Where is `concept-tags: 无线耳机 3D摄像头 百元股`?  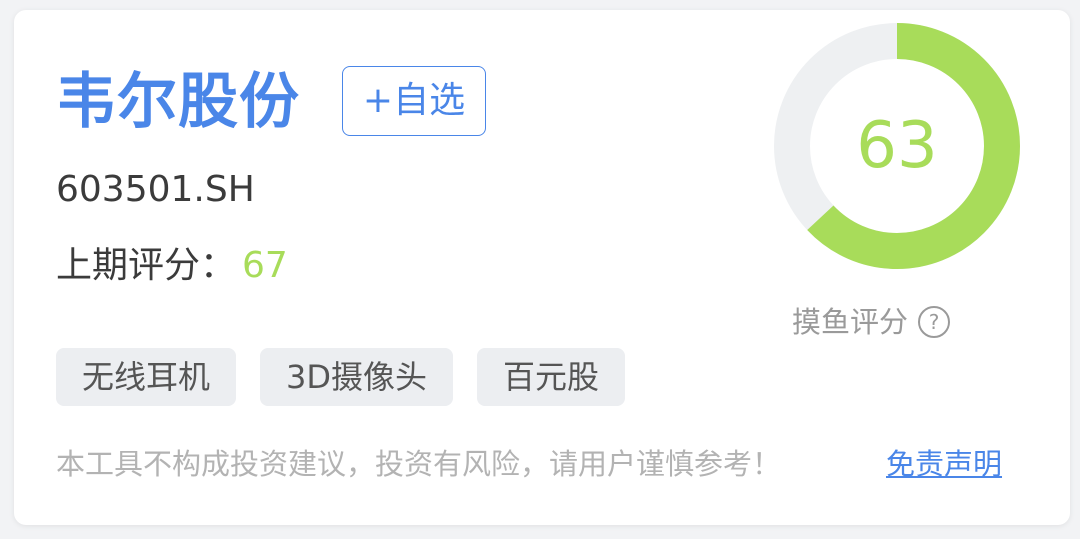
concept-tags: 无线耳机 3D摄像头 百元股 is located at coordinates (341, 377).